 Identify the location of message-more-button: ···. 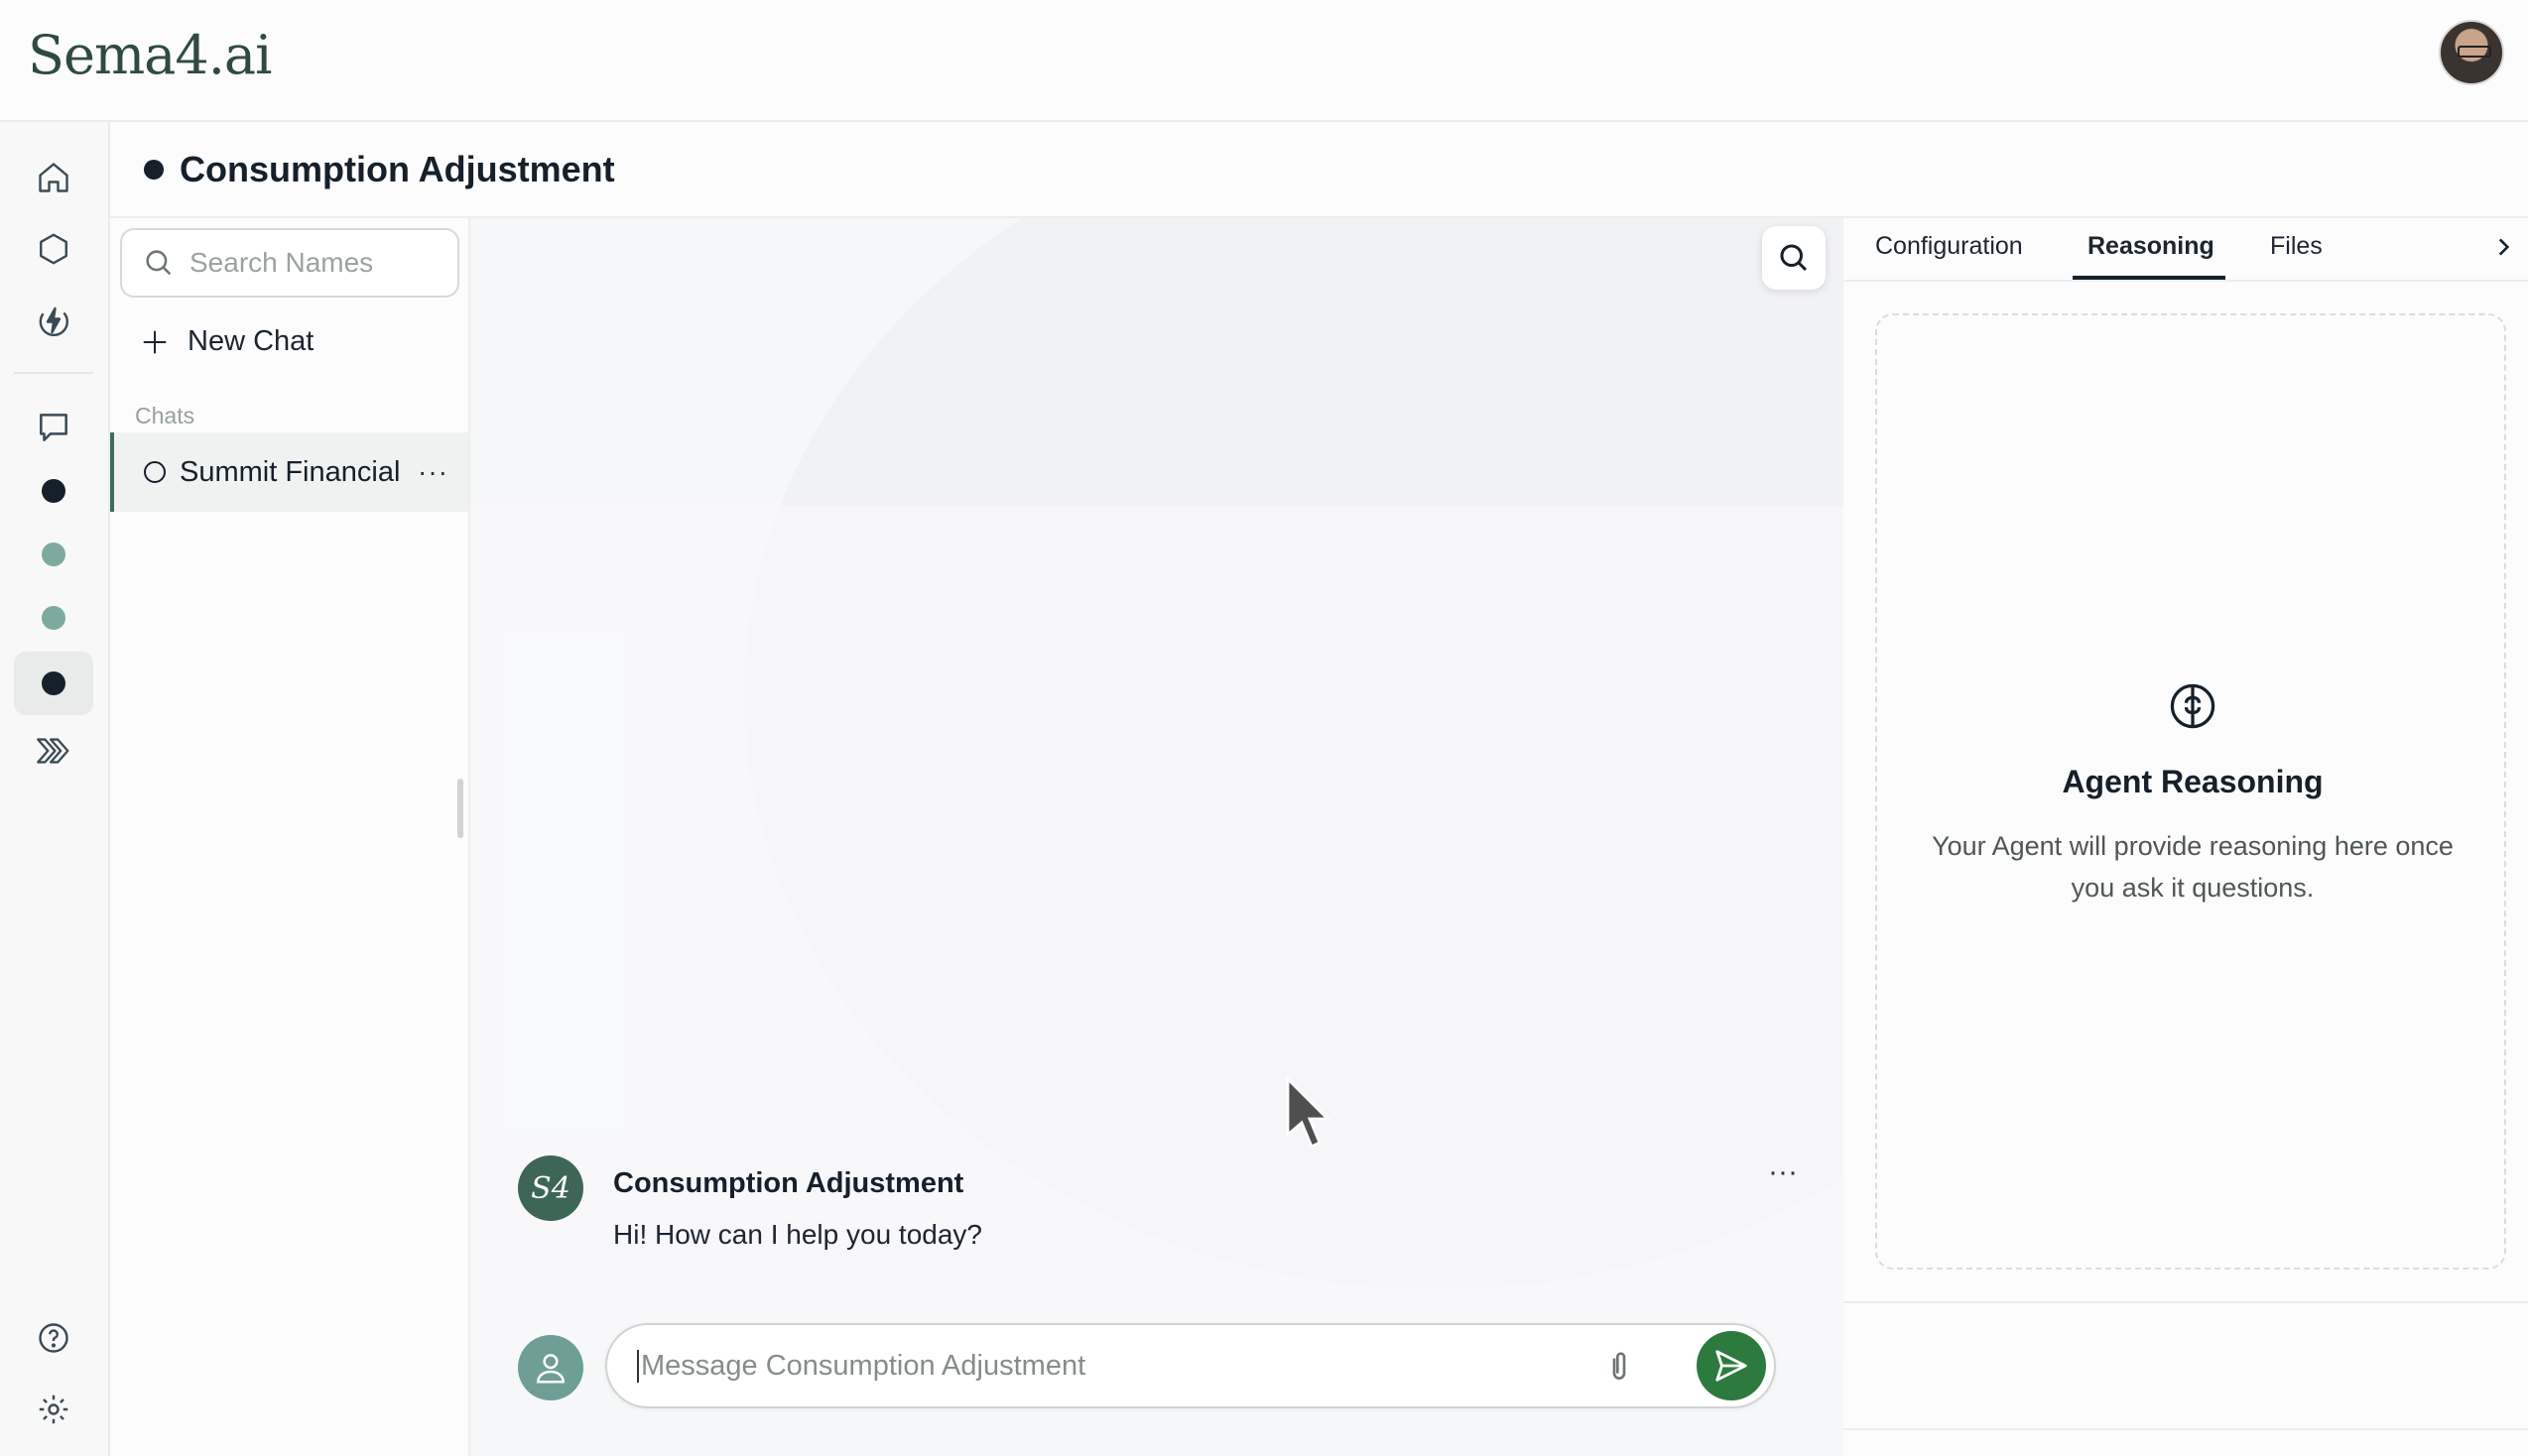
(1783, 1172).